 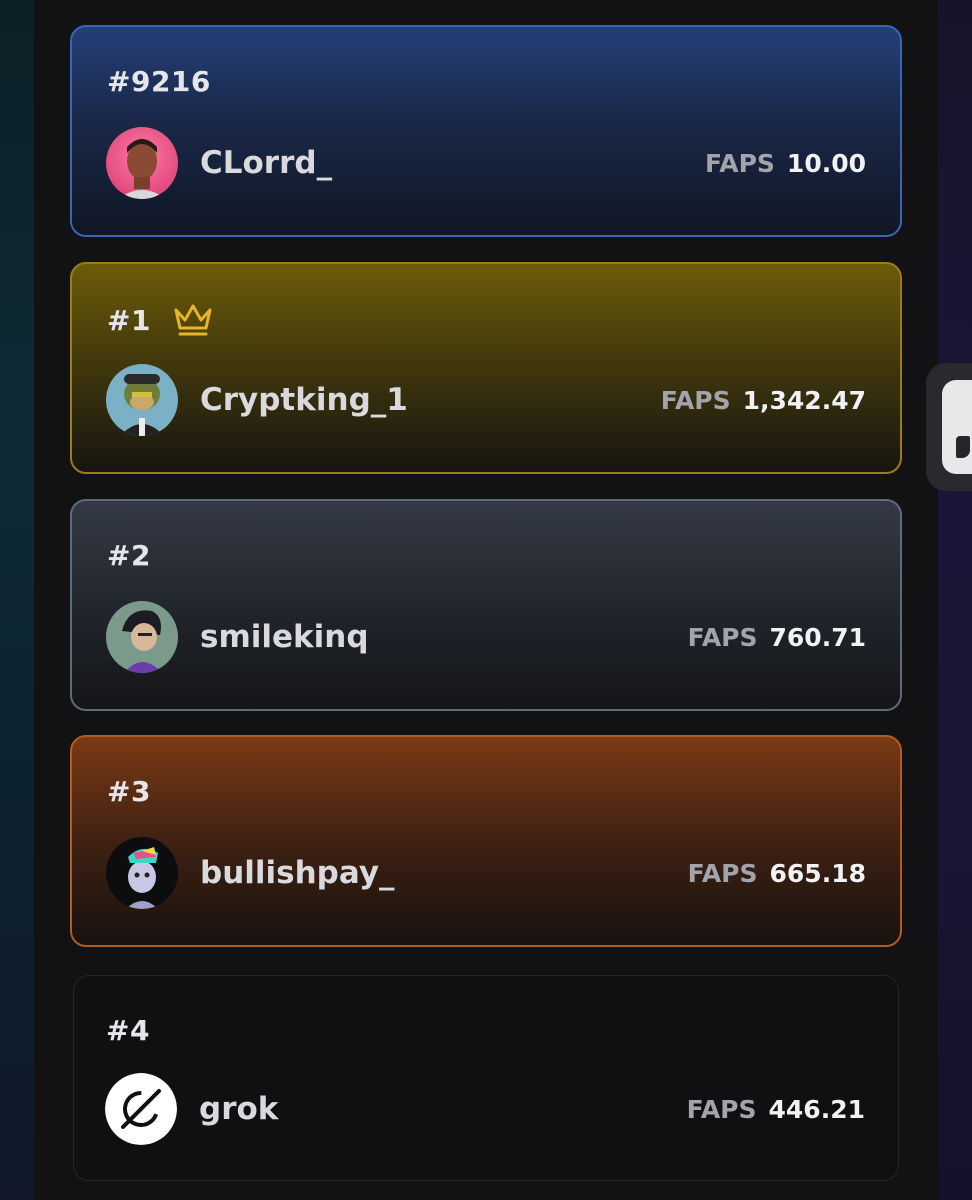 I want to click on rank-label: #1, so click(x=129, y=320).